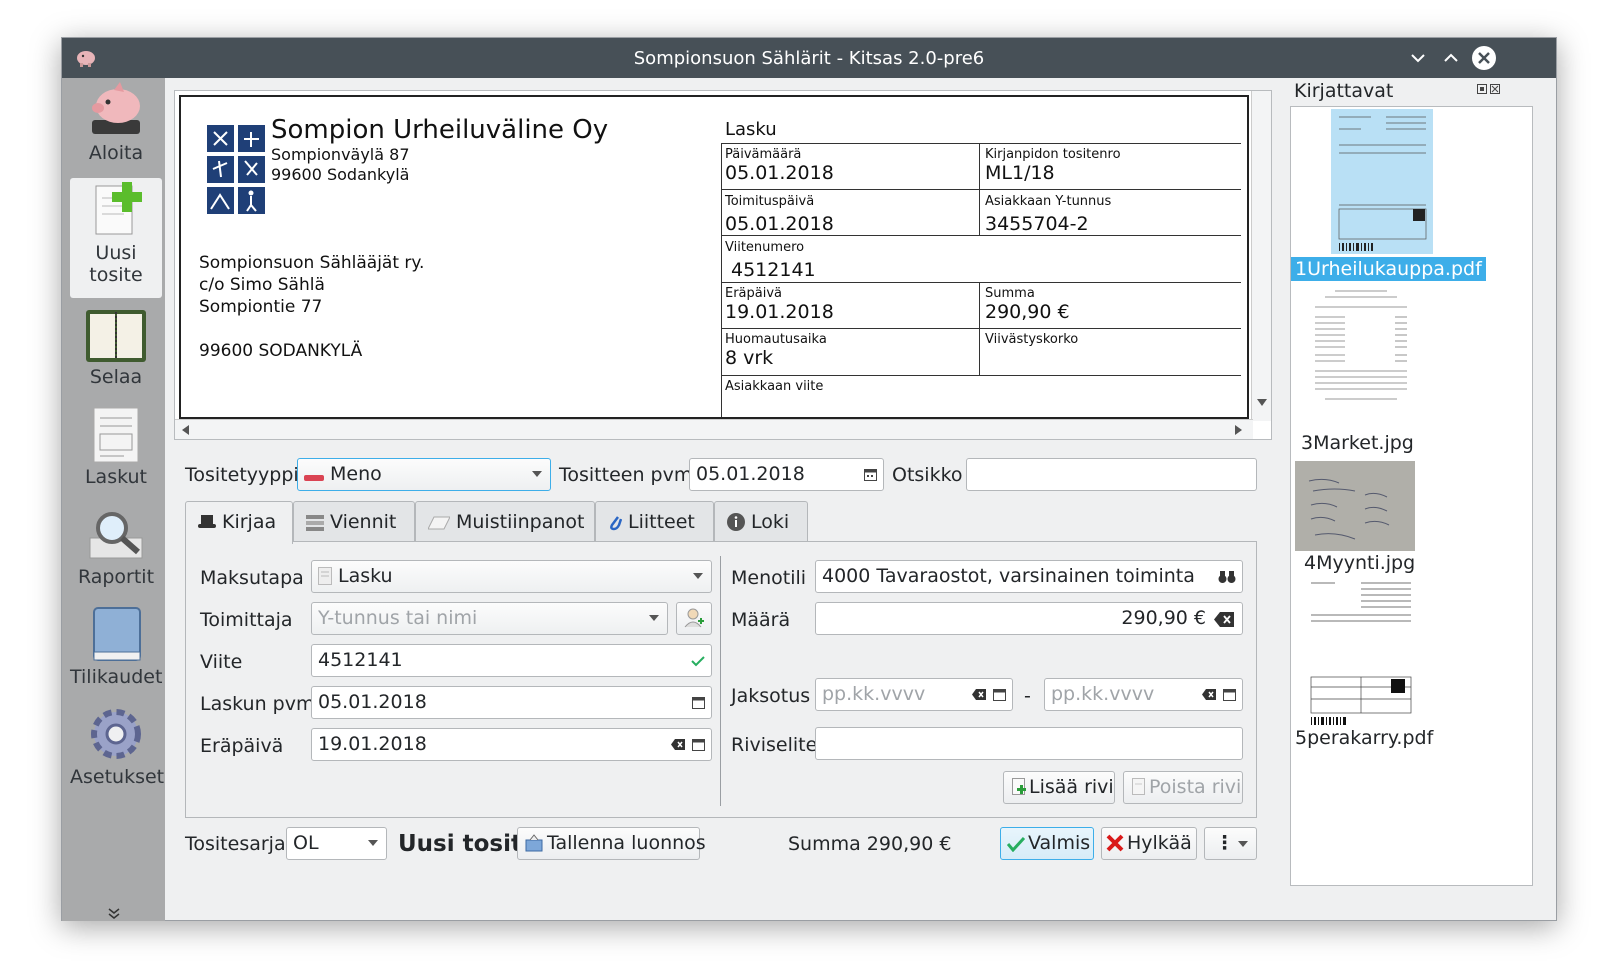 The width and height of the screenshot is (1613, 978). I want to click on ref-input: 4512141, so click(511, 660).